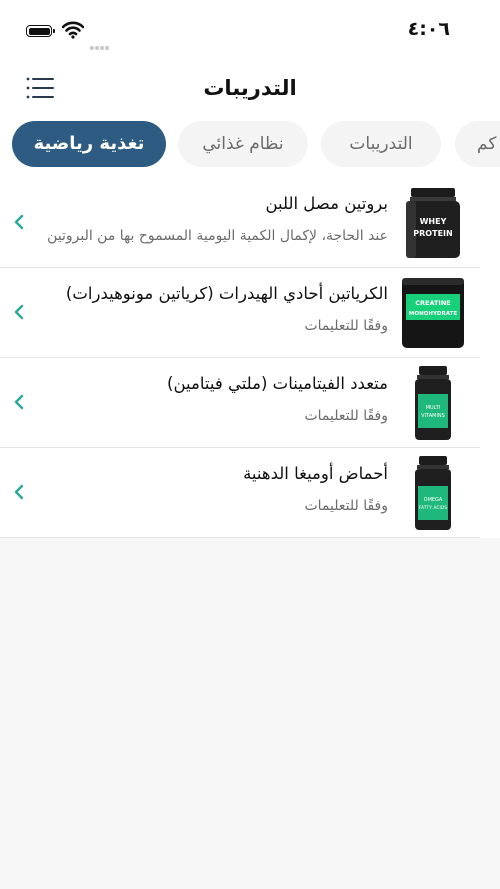 The width and height of the screenshot is (500, 889). I want to click on svg-text: PROTEIN, so click(432, 233).